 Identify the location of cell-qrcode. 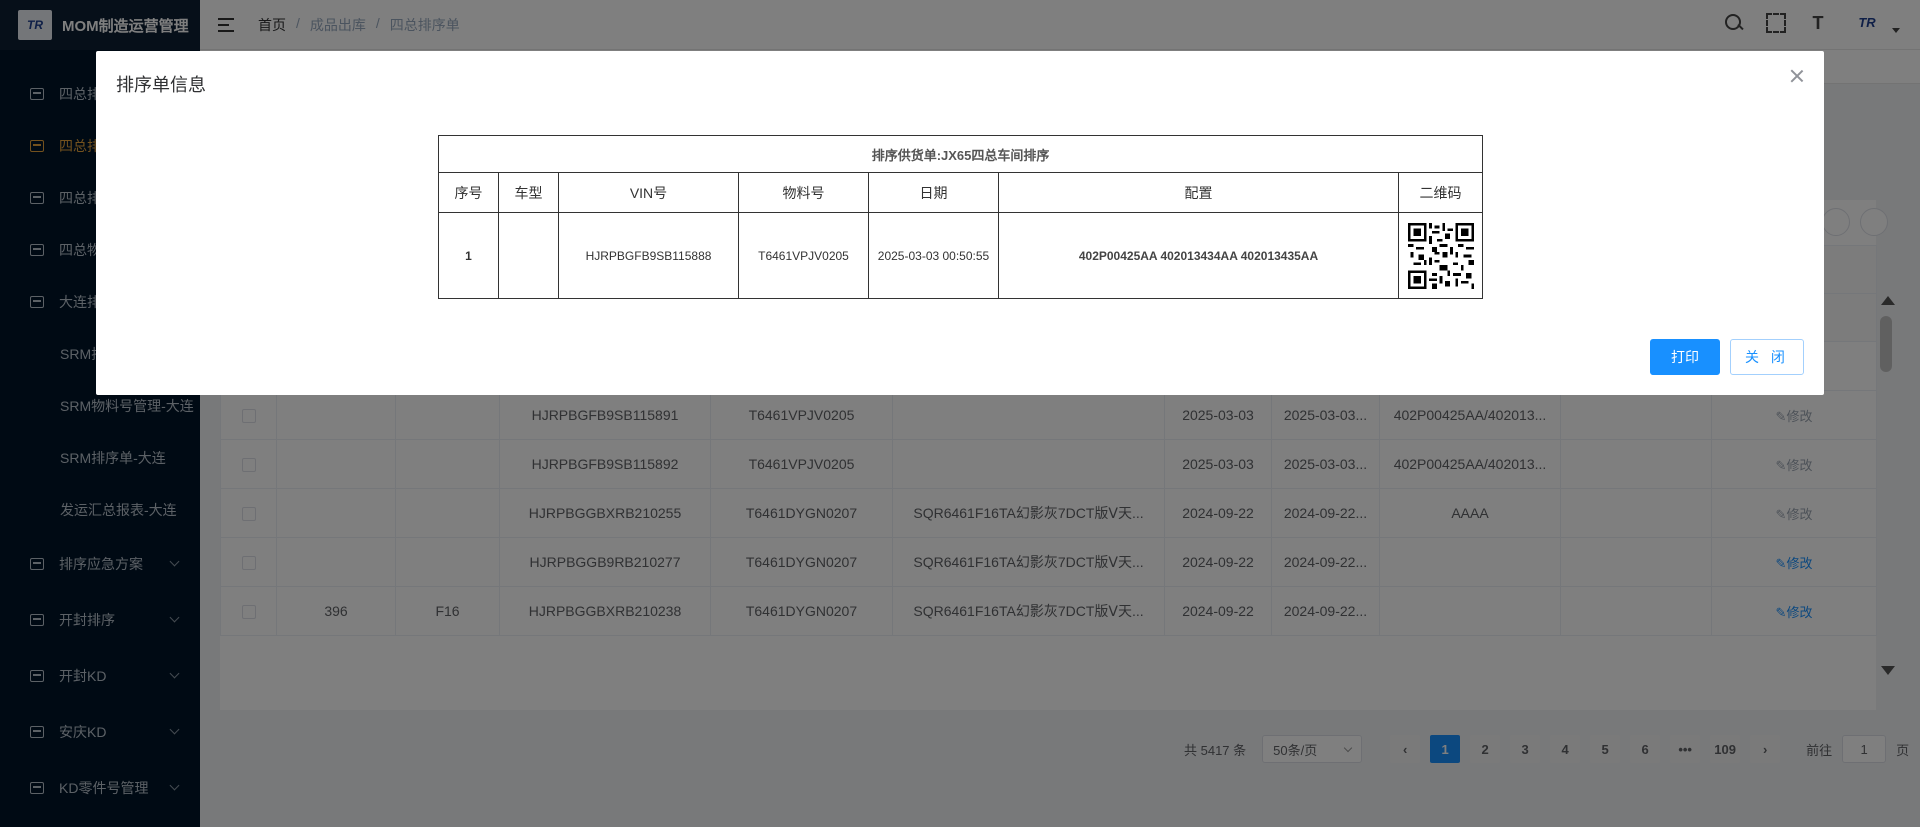
(1440, 255).